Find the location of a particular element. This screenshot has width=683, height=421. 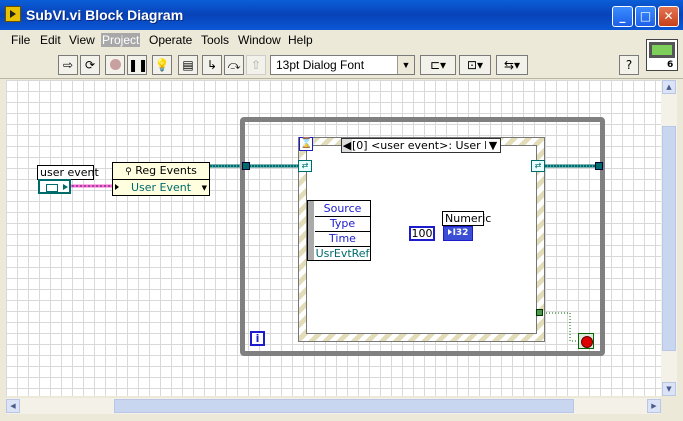

vertical-scrollbar: ▲ ▼ is located at coordinates (669, 238).